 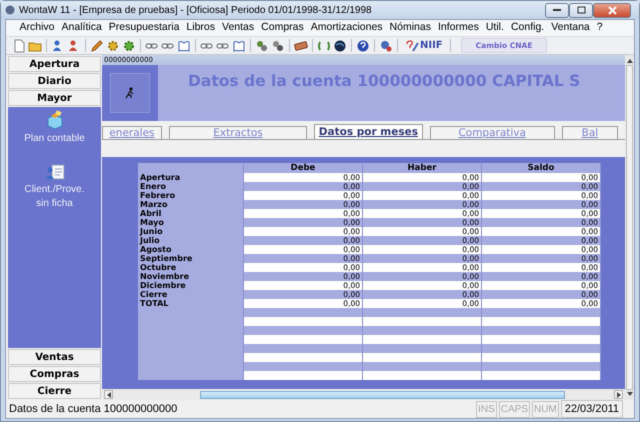 I want to click on tab: Datos por meses, so click(x=368, y=131).